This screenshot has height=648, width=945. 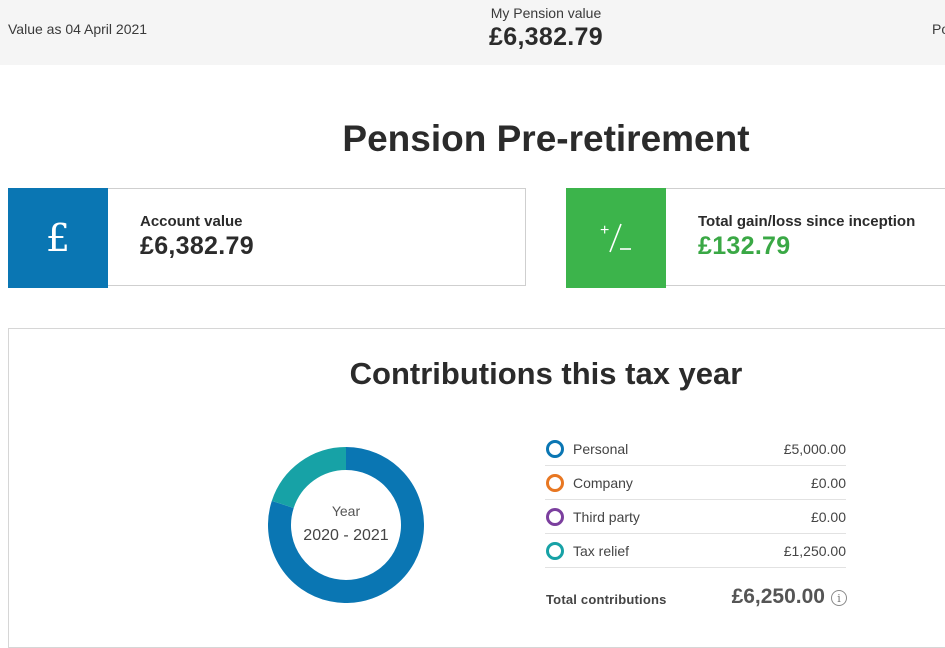 What do you see at coordinates (546, 138) in the screenshot?
I see `page-title: Pension Pre-retirement` at bounding box center [546, 138].